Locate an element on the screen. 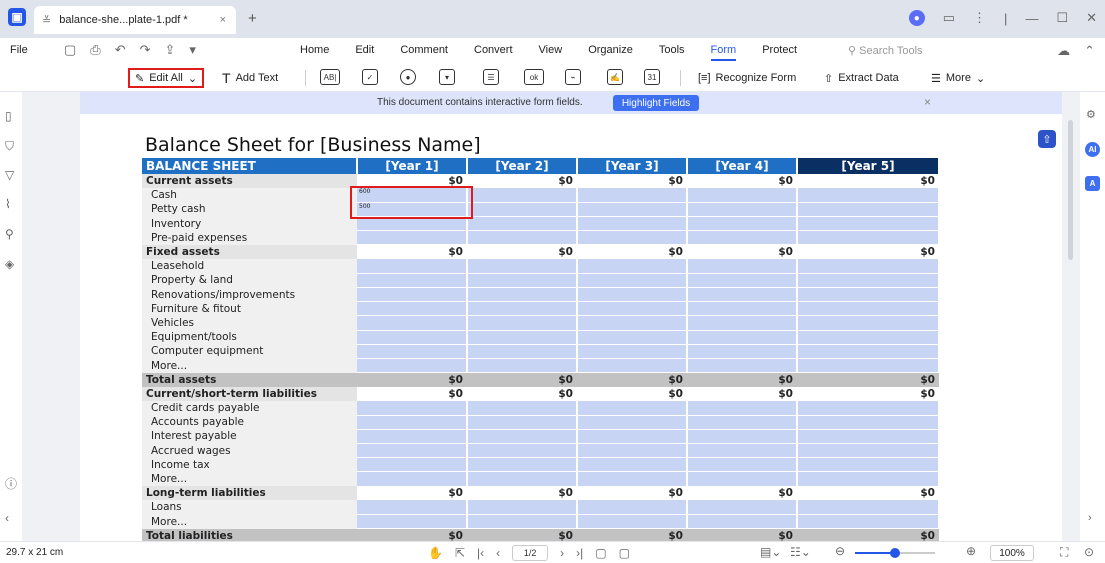  ai-translate-icon: A is located at coordinates (1092, 183).